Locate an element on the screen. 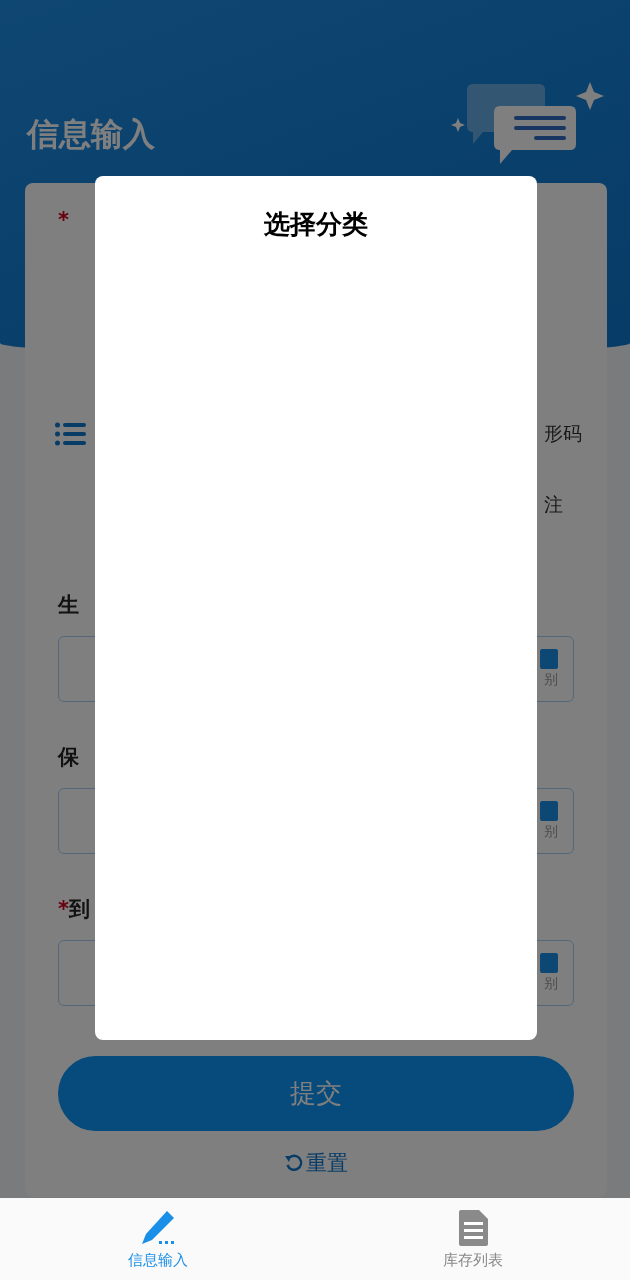  tab: 库存列表 is located at coordinates (472, 1239).